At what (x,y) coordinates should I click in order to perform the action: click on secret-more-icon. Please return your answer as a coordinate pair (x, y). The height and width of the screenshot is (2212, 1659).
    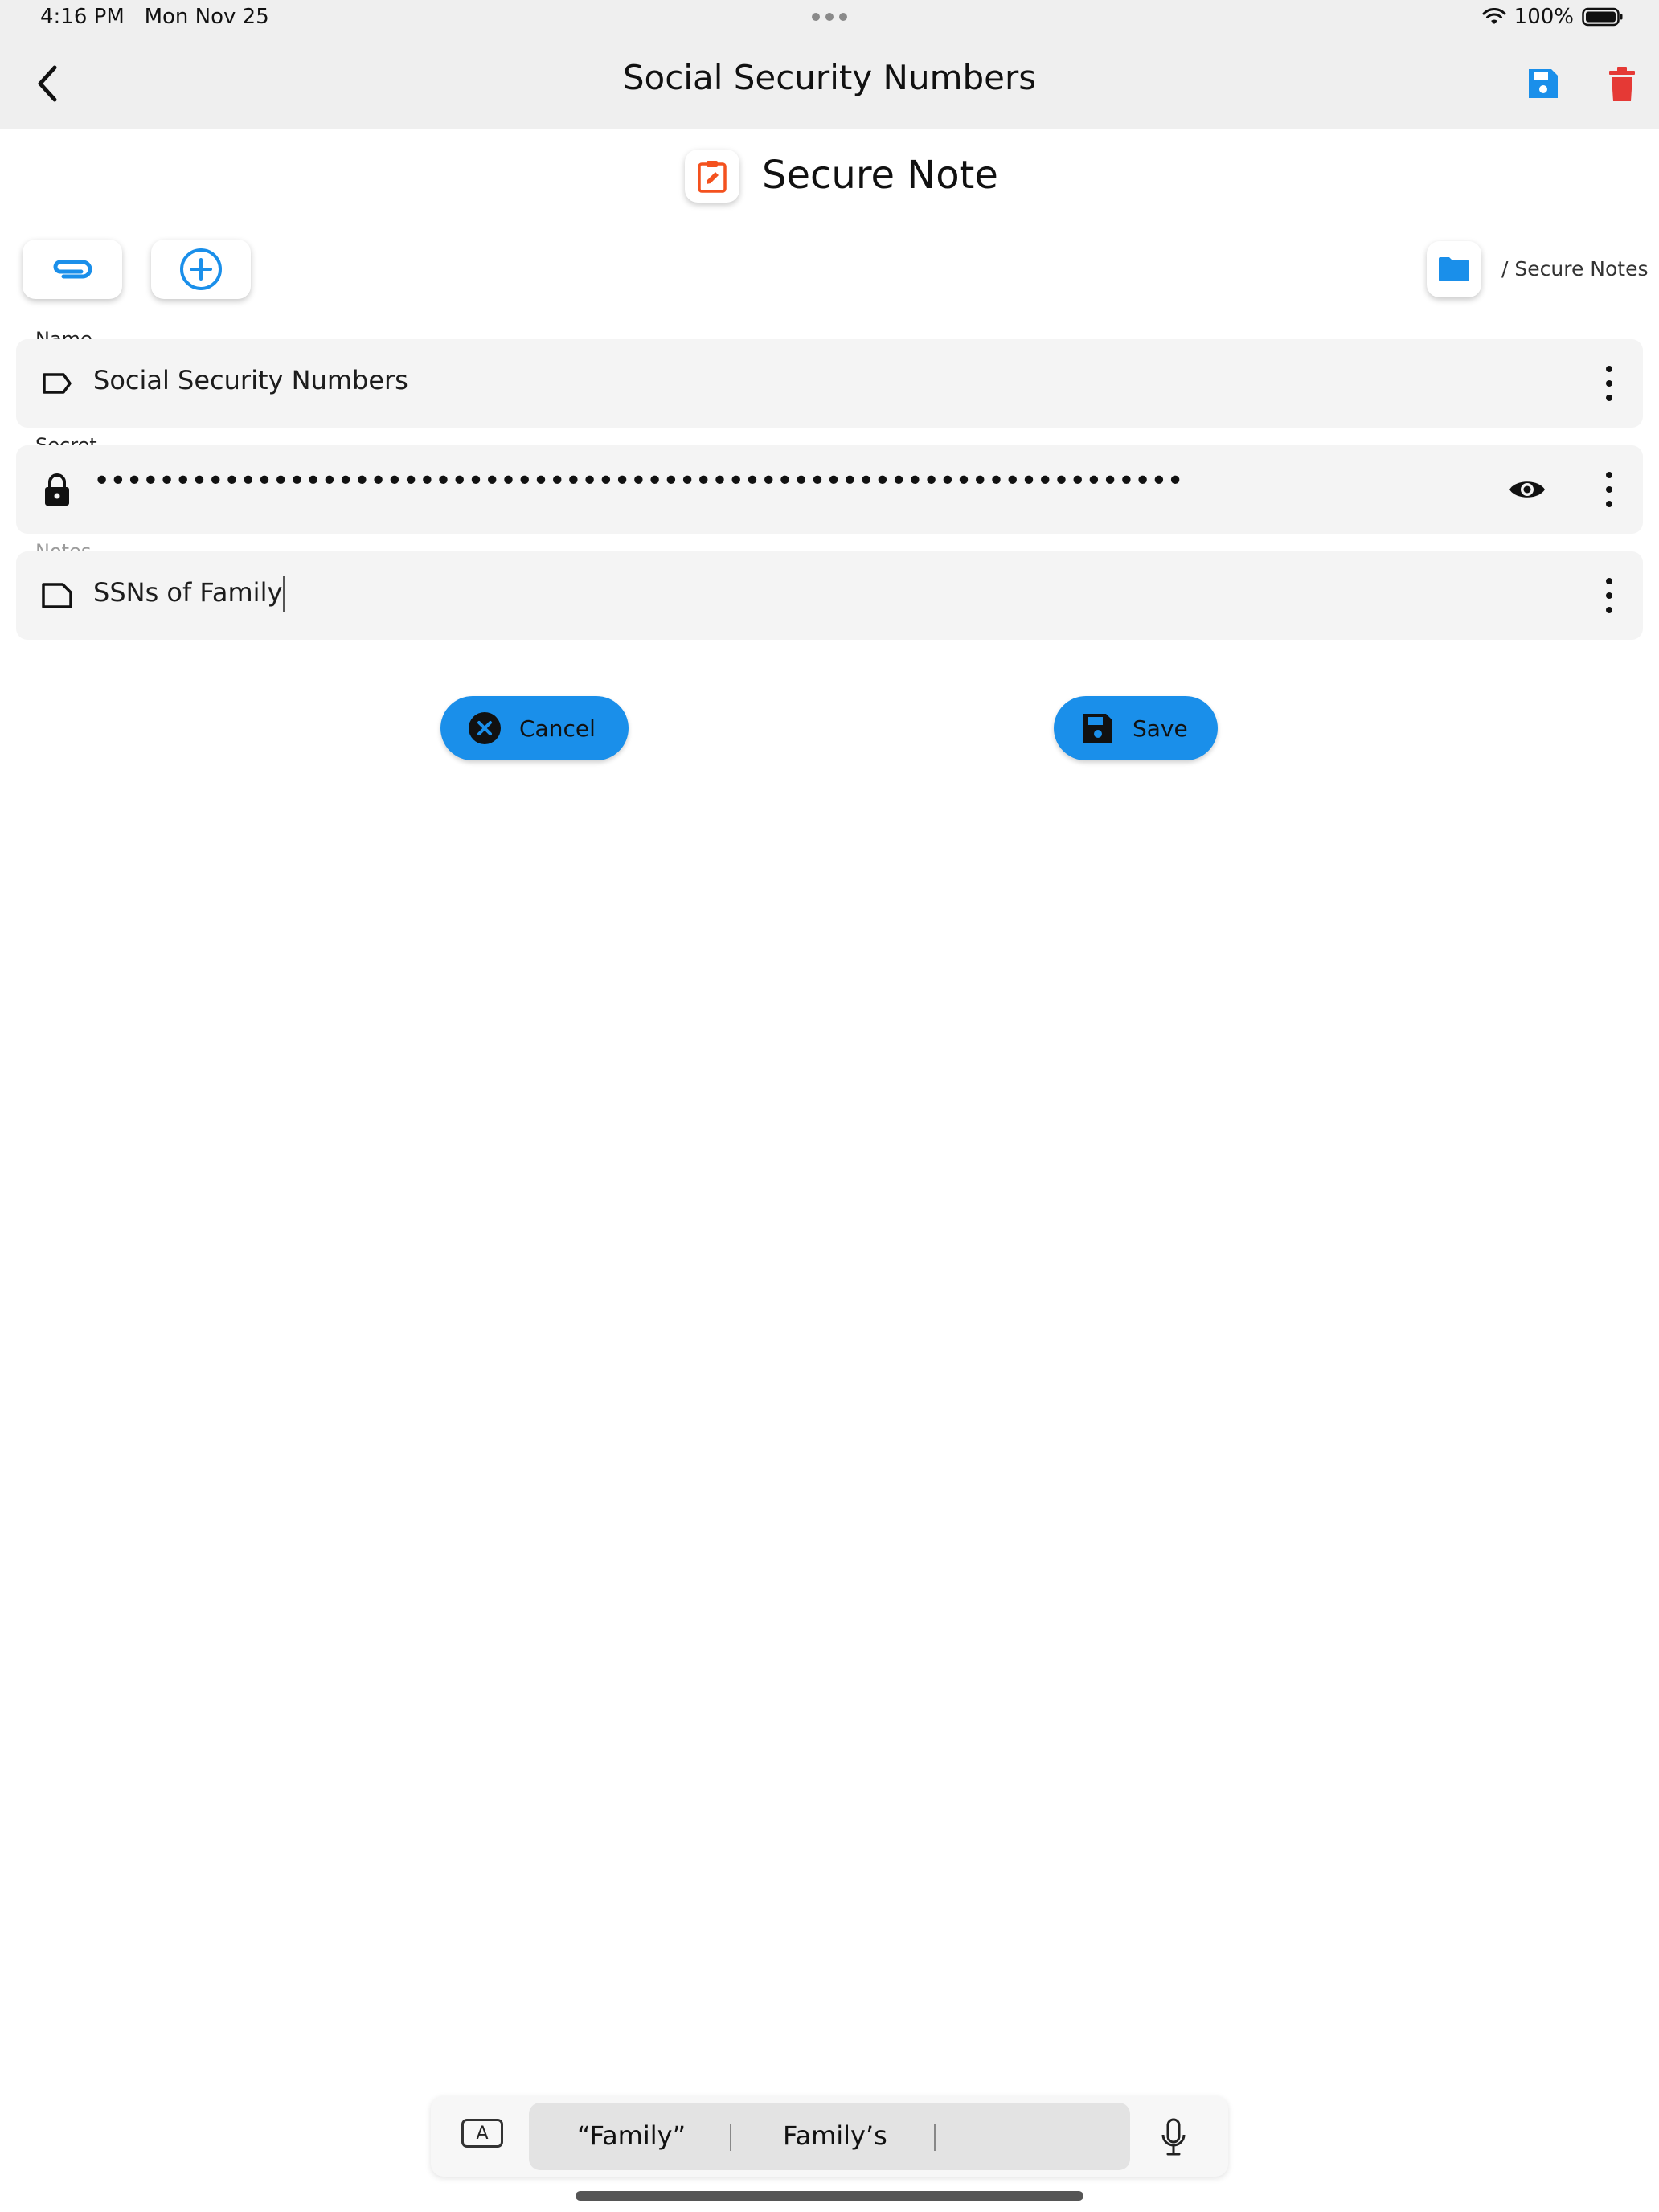
    Looking at the image, I should click on (1609, 489).